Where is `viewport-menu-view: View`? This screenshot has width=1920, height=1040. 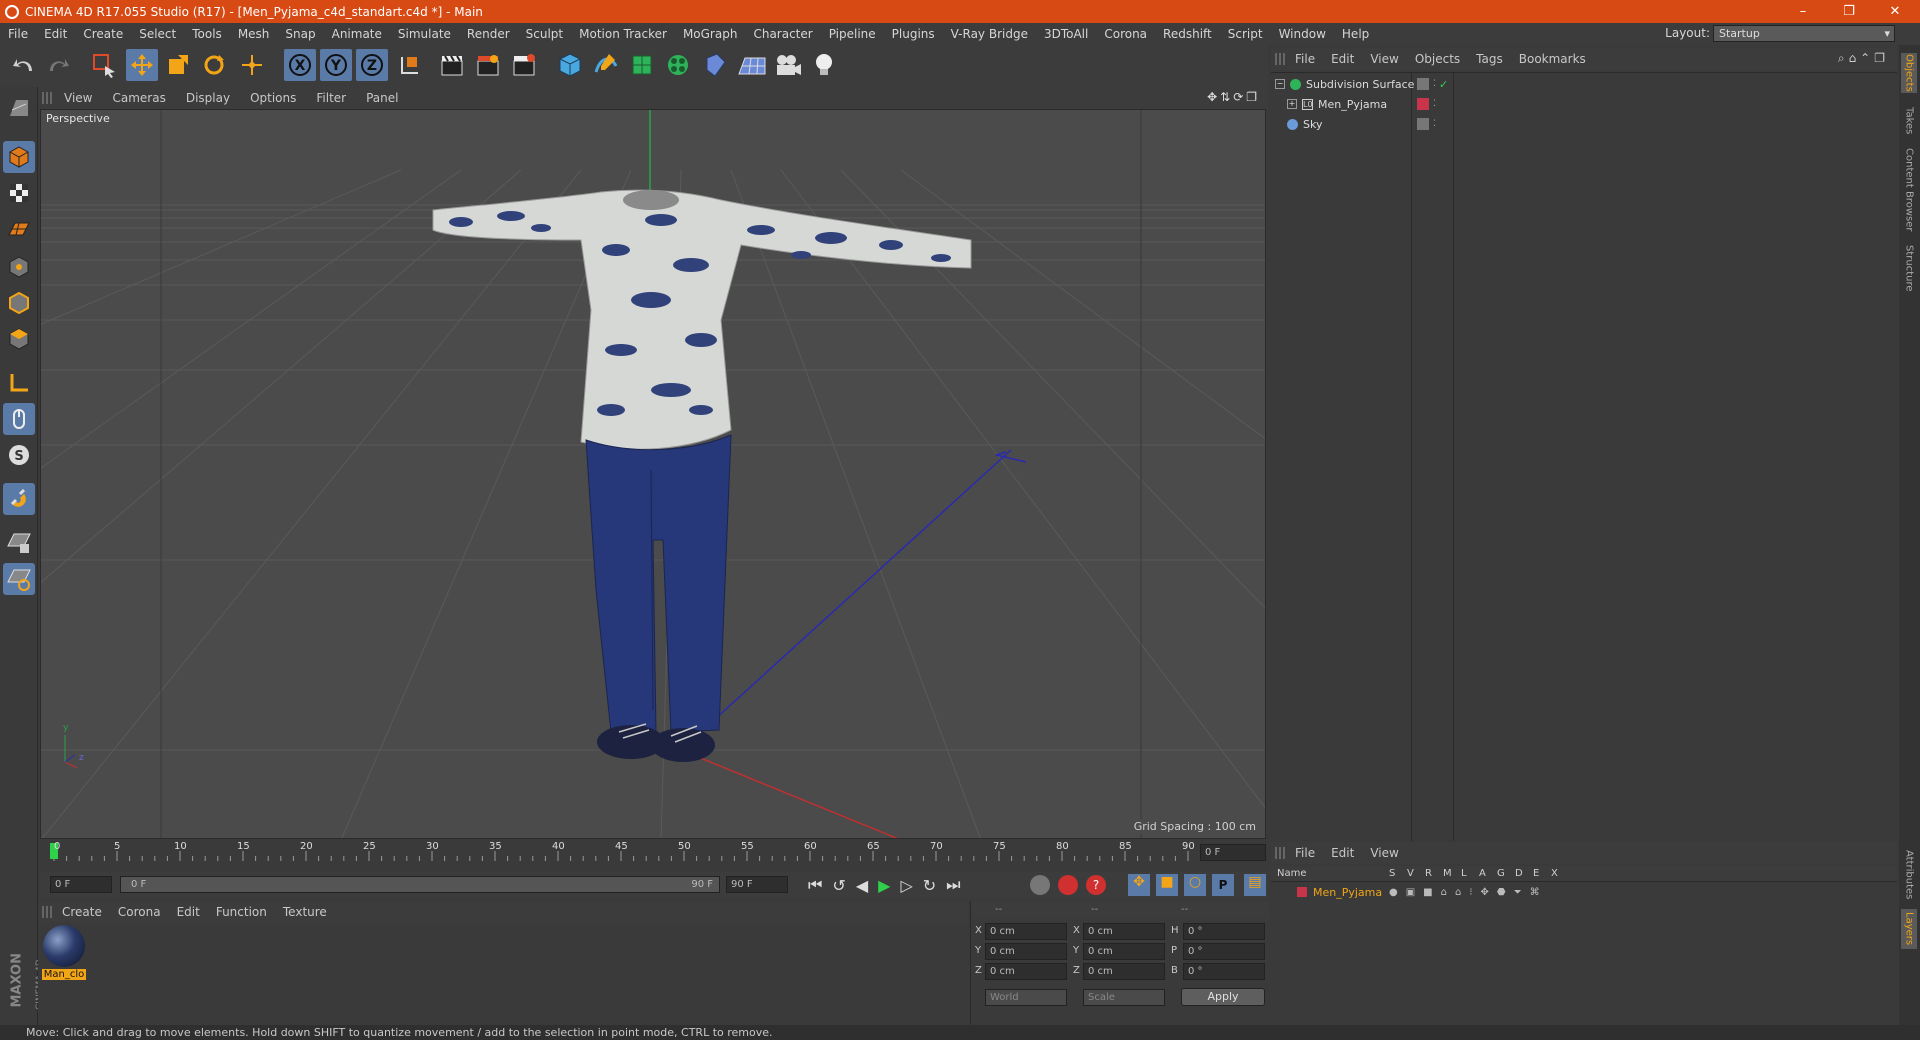 viewport-menu-view: View is located at coordinates (78, 98).